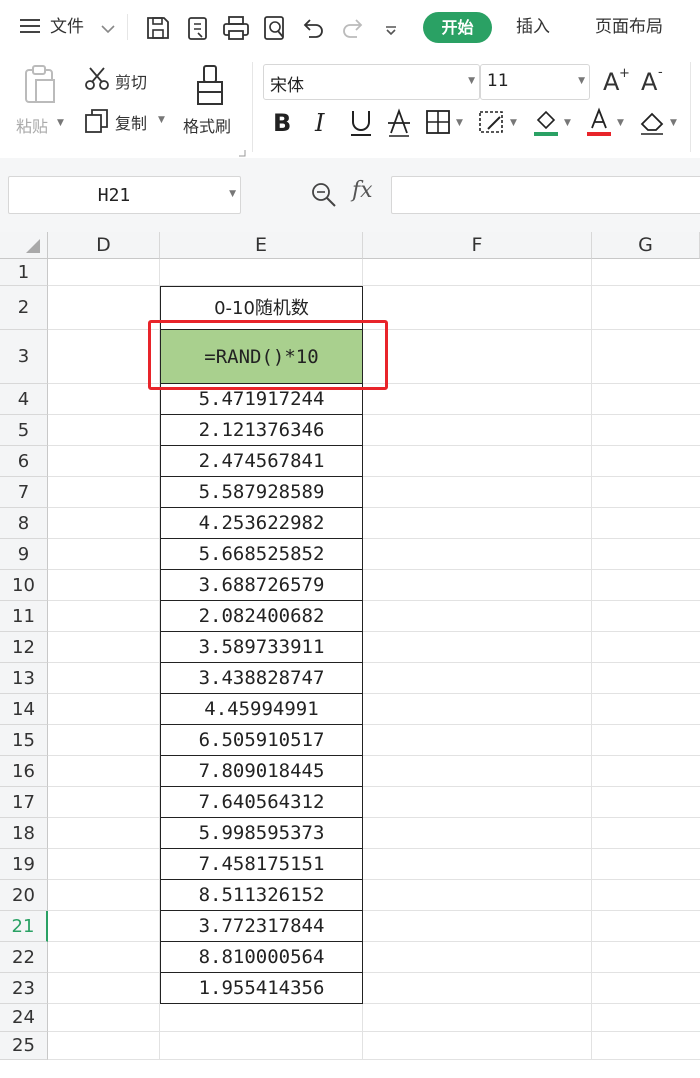 The image size is (700, 1078). Describe the element at coordinates (210, 88) in the screenshot. I see `format-painter-icon` at that location.